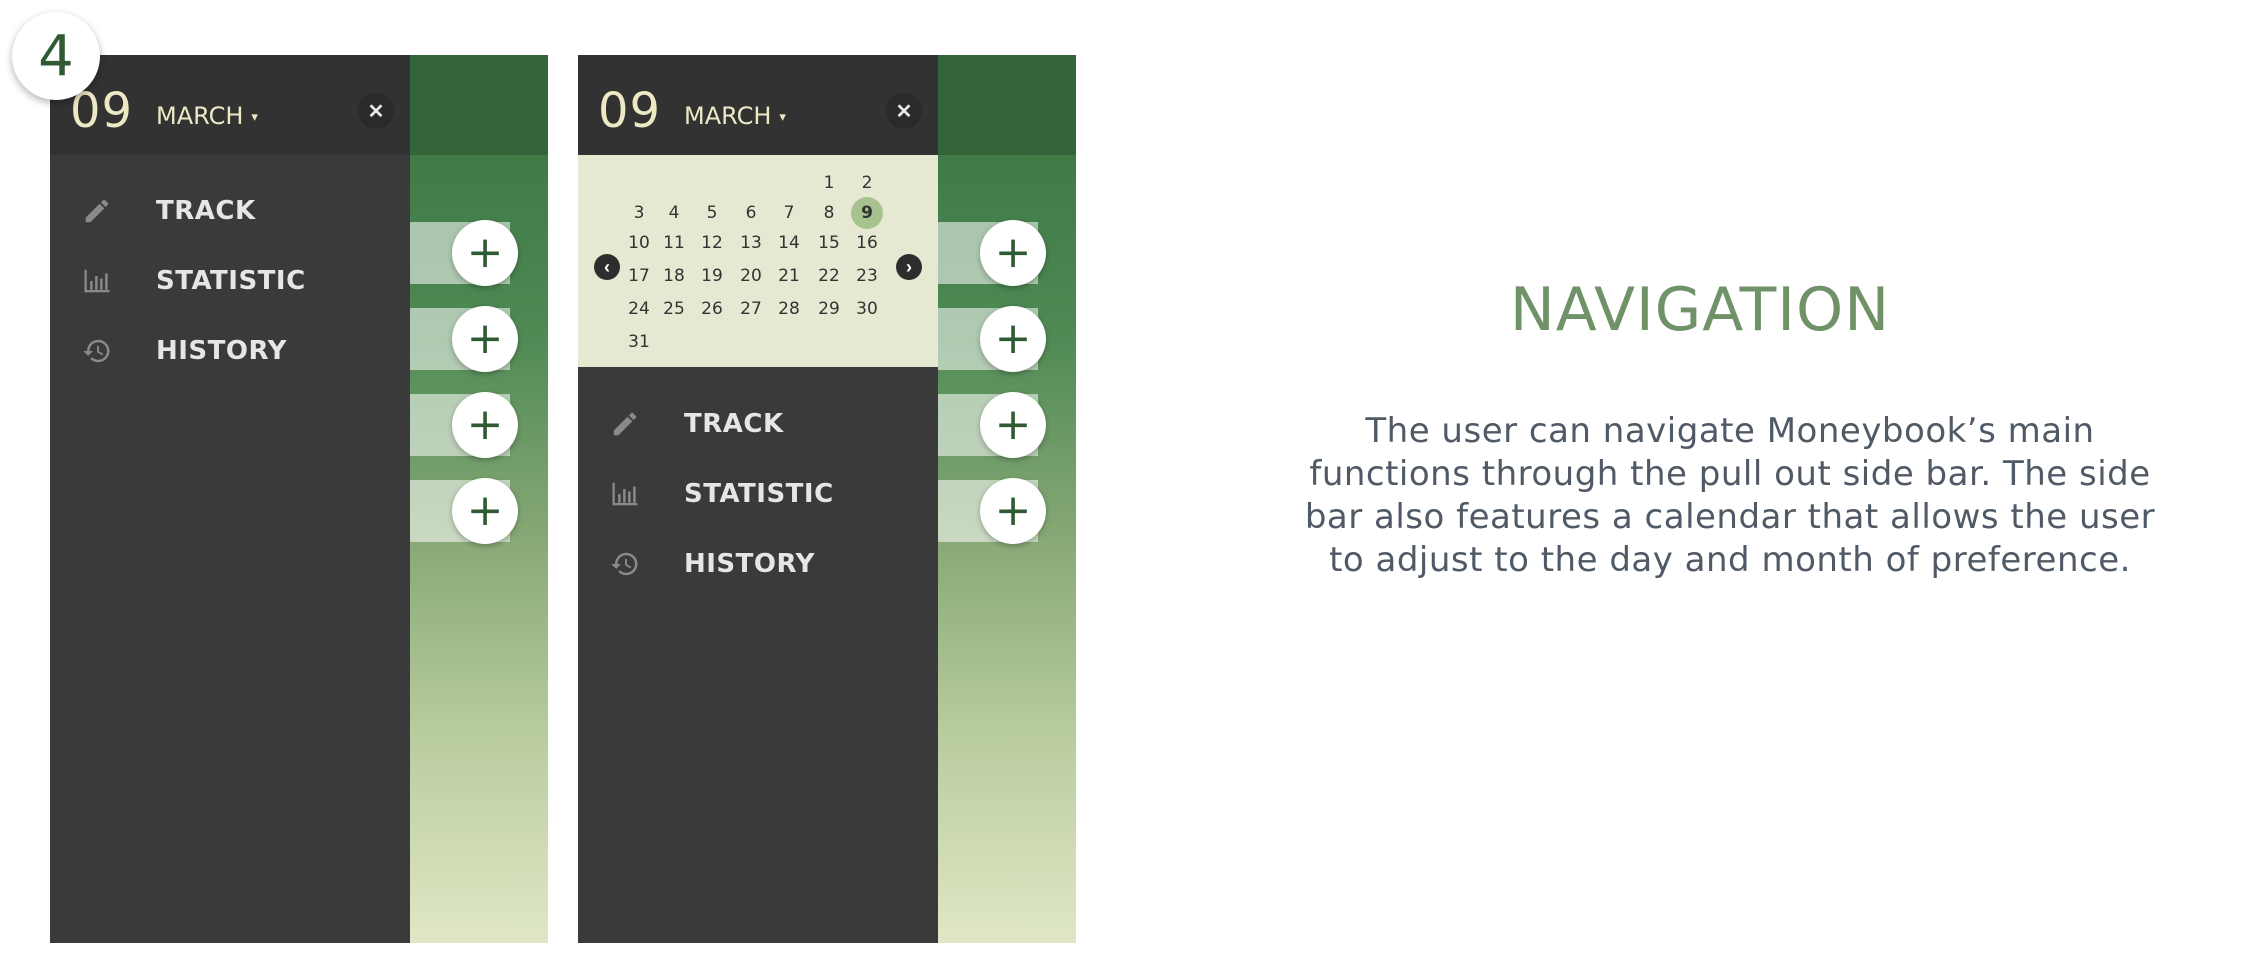 This screenshot has height=972, width=2246. What do you see at coordinates (639, 243) in the screenshot?
I see `calendar-day: 10` at bounding box center [639, 243].